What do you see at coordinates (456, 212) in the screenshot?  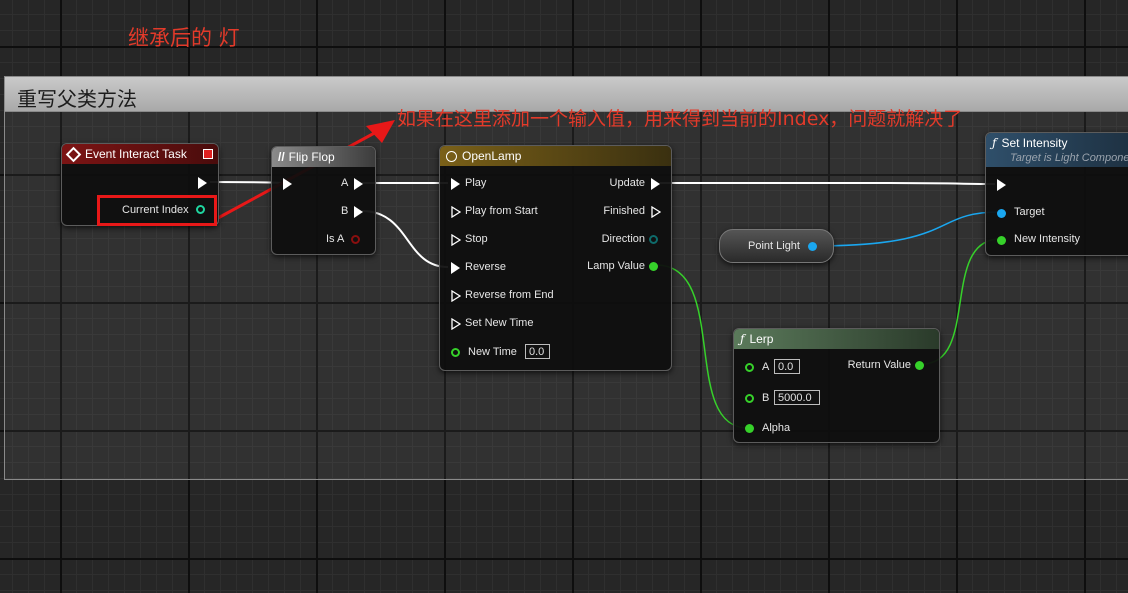 I see `play-from-start-pin` at bounding box center [456, 212].